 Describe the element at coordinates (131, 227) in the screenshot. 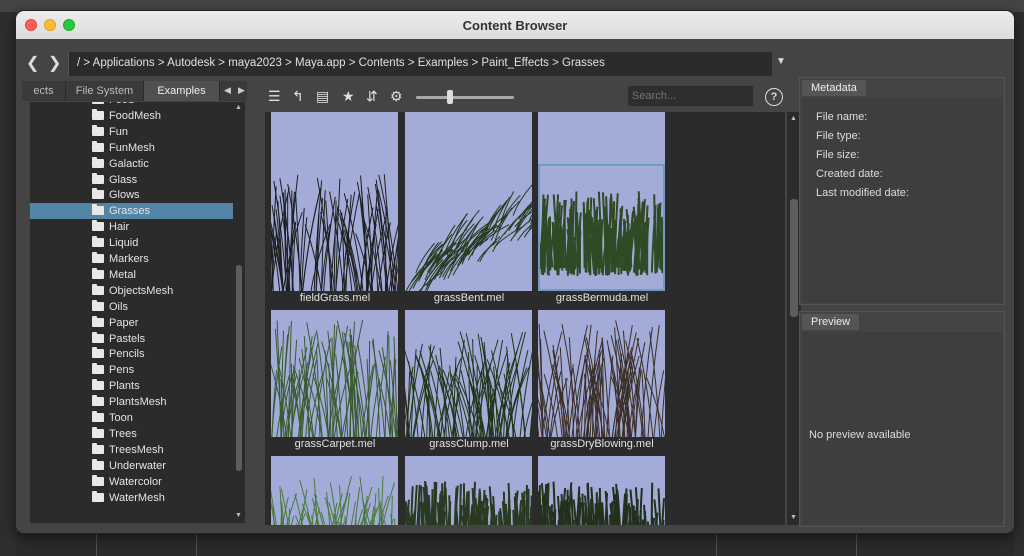

I see `tree-item-hair: Hair` at that location.